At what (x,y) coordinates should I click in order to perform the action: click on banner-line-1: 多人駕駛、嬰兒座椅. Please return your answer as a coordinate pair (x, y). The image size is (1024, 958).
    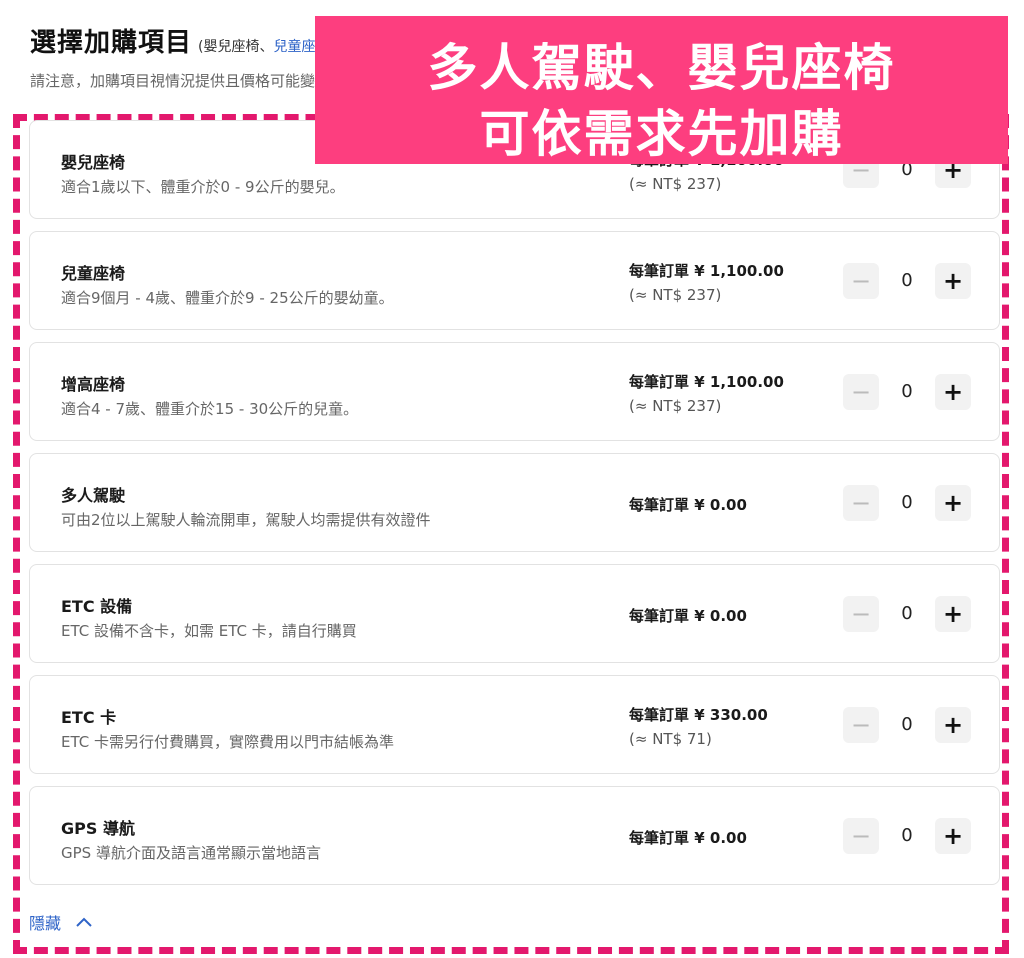
    Looking at the image, I should click on (661, 68).